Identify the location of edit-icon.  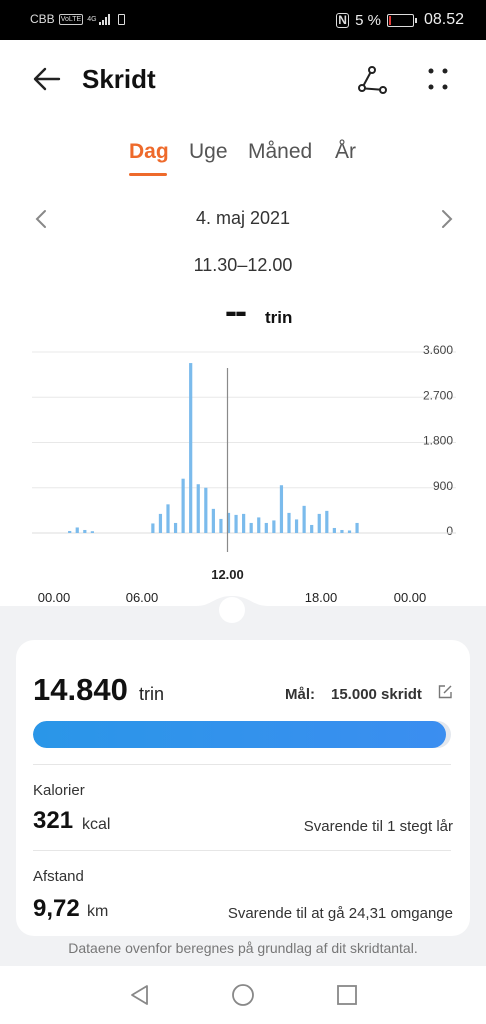
(445, 692).